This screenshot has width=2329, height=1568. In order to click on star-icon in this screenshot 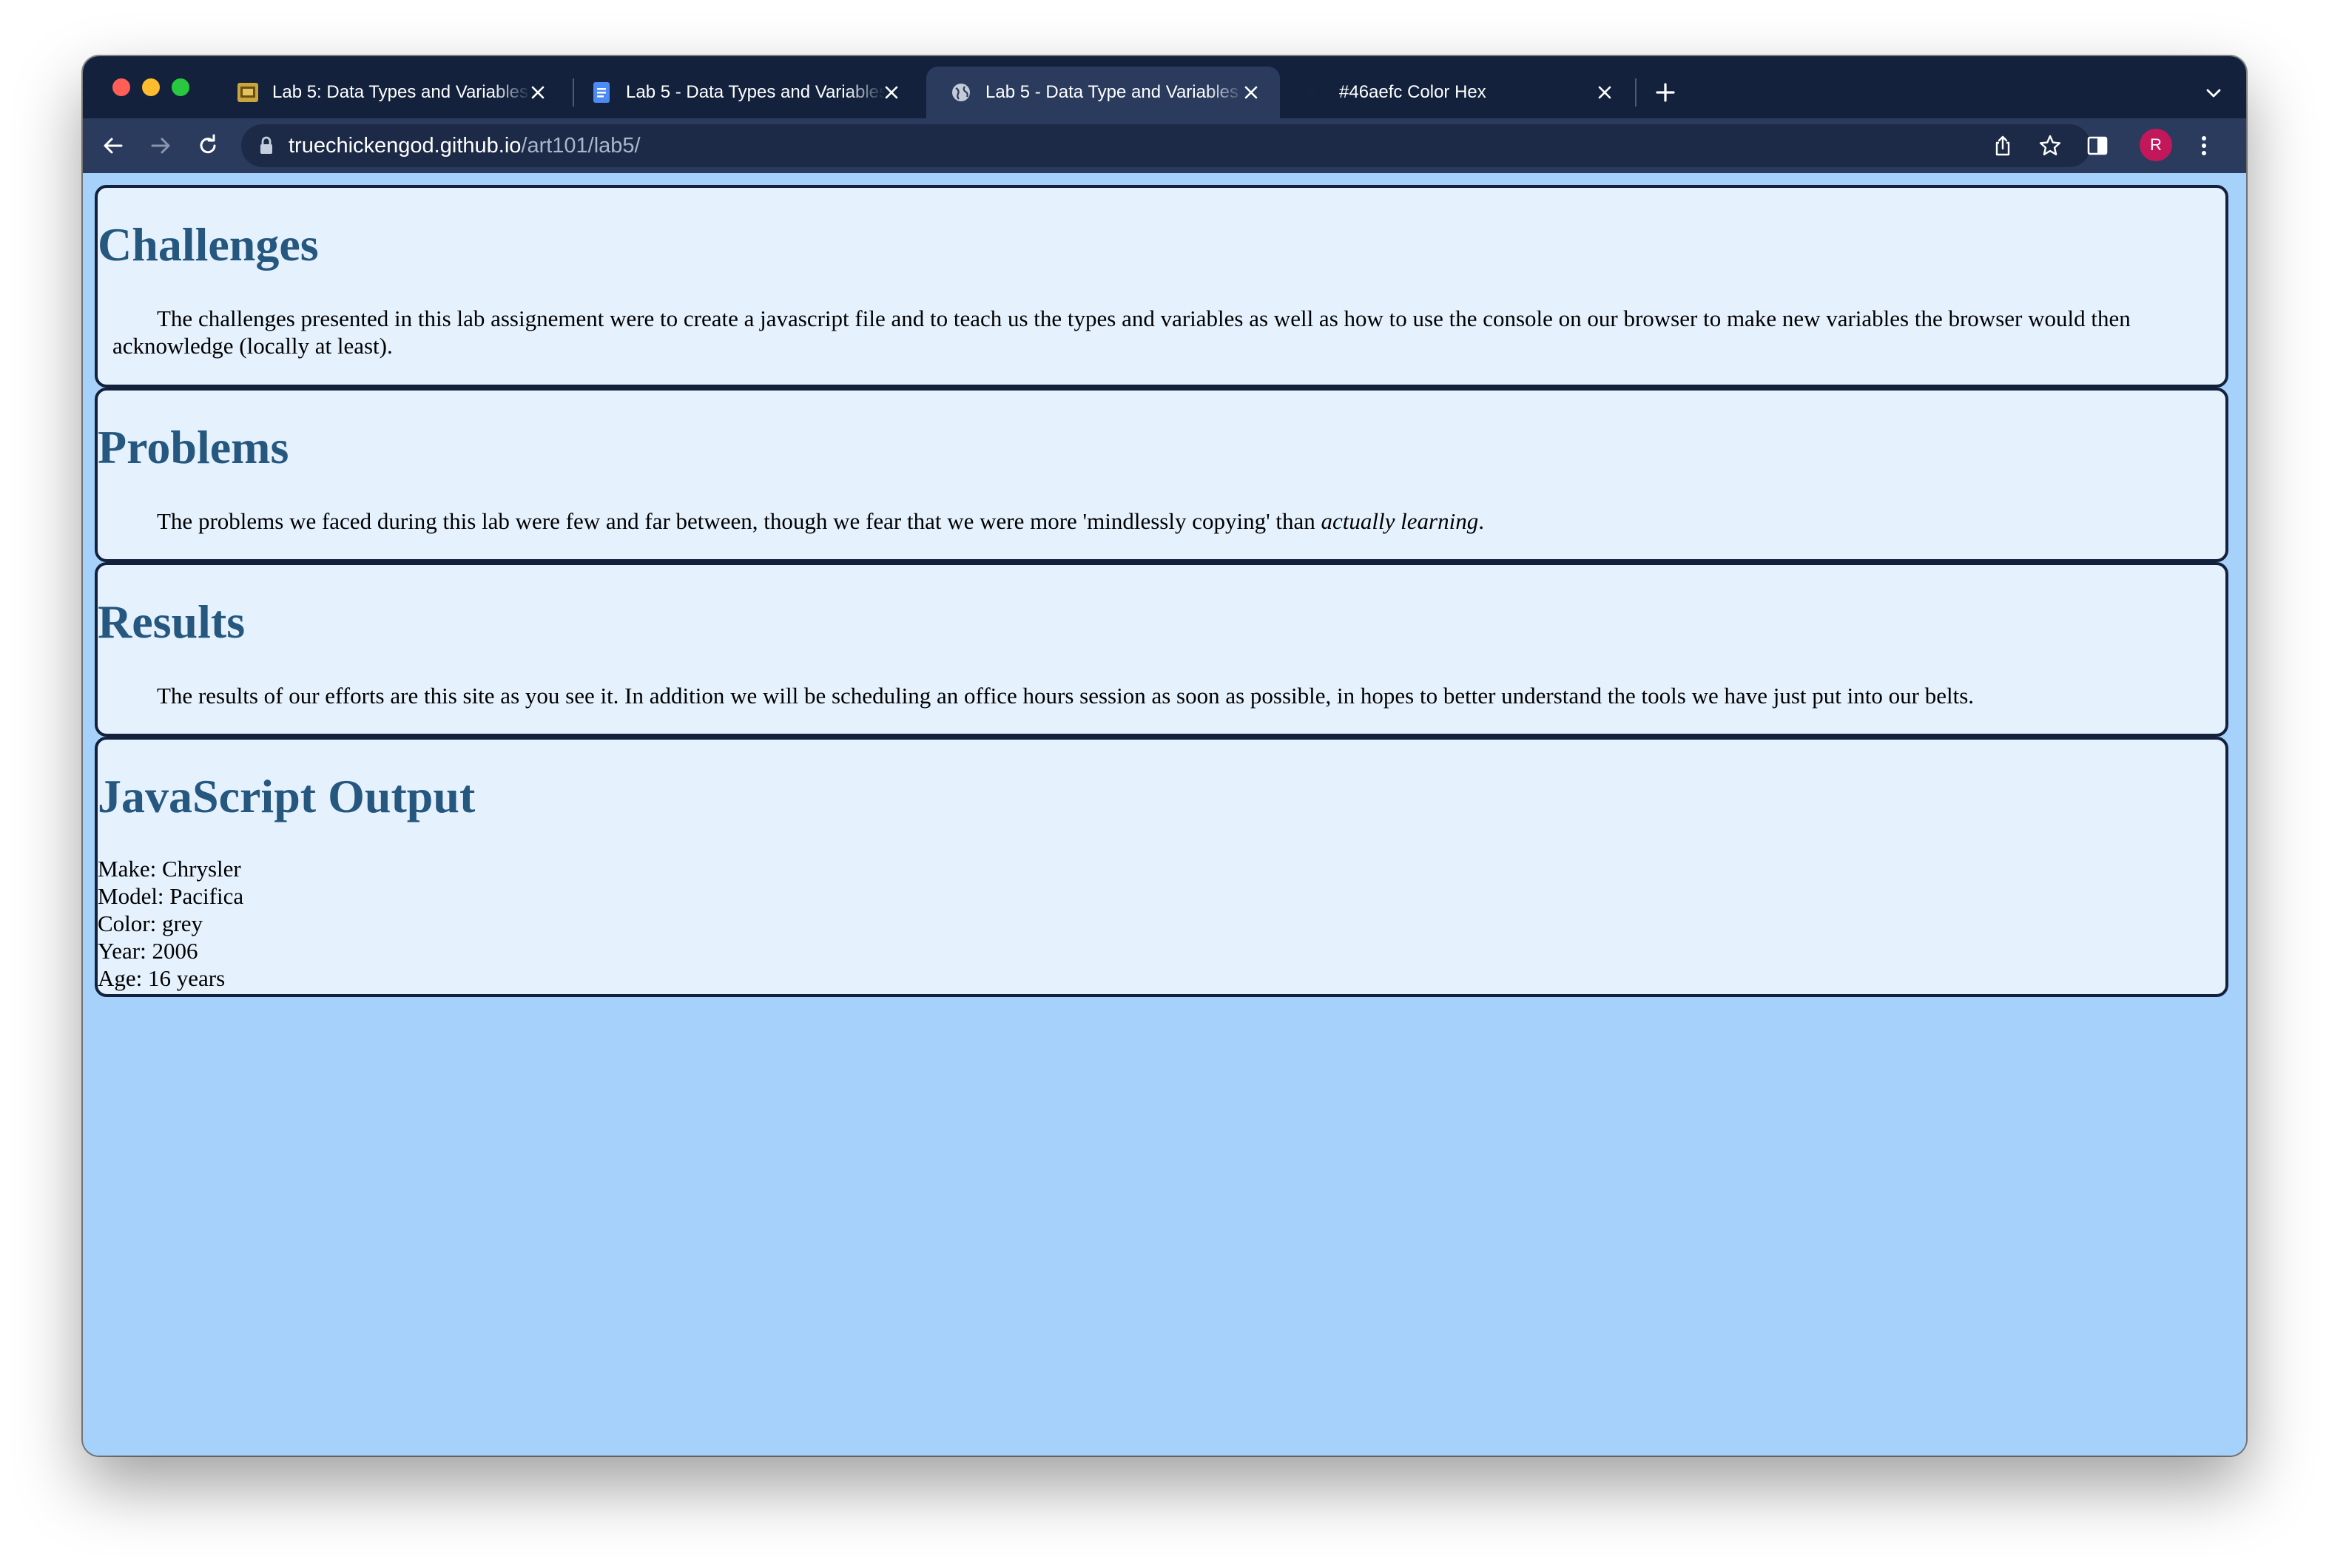, I will do `click(2050, 145)`.